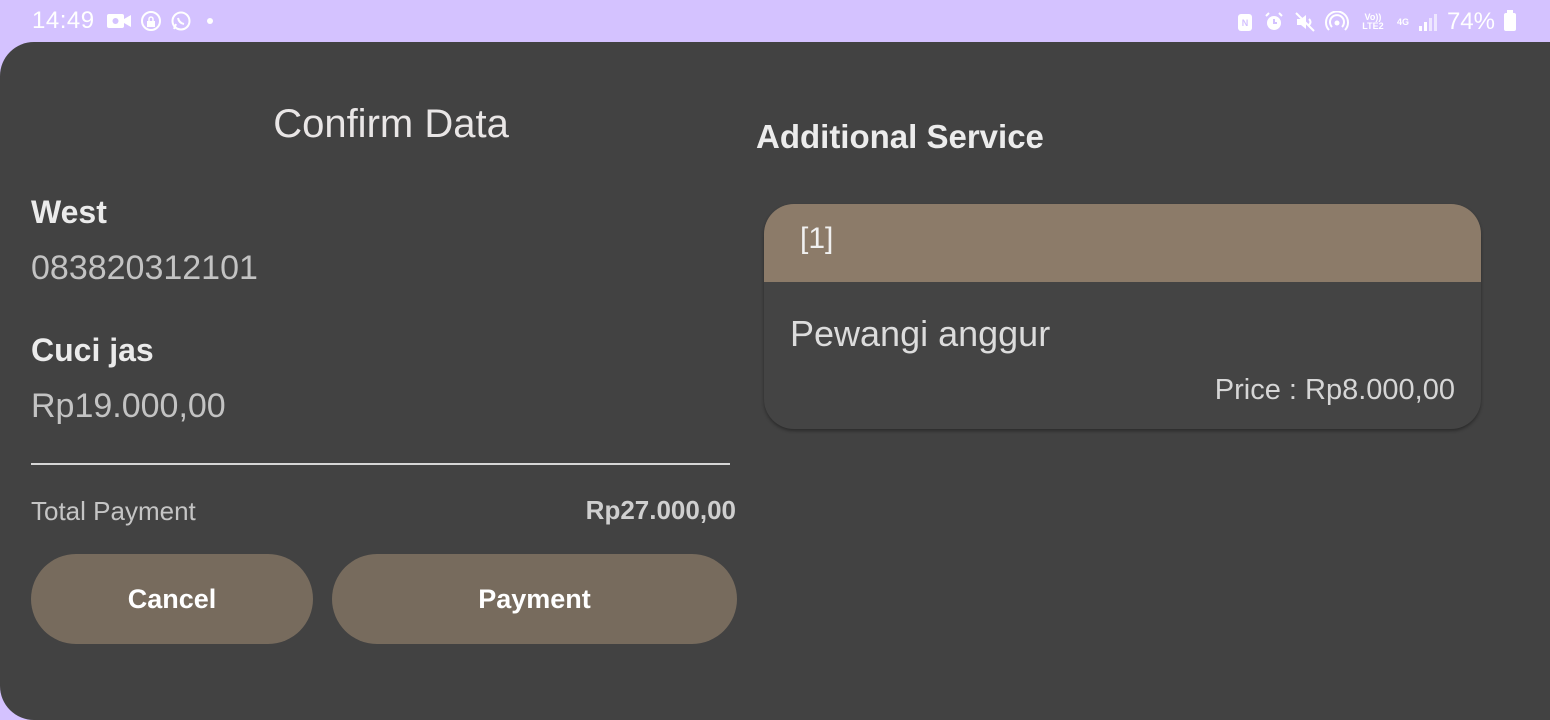 The image size is (1550, 720). What do you see at coordinates (92, 350) in the screenshot?
I see `service-name: Cuci jas` at bounding box center [92, 350].